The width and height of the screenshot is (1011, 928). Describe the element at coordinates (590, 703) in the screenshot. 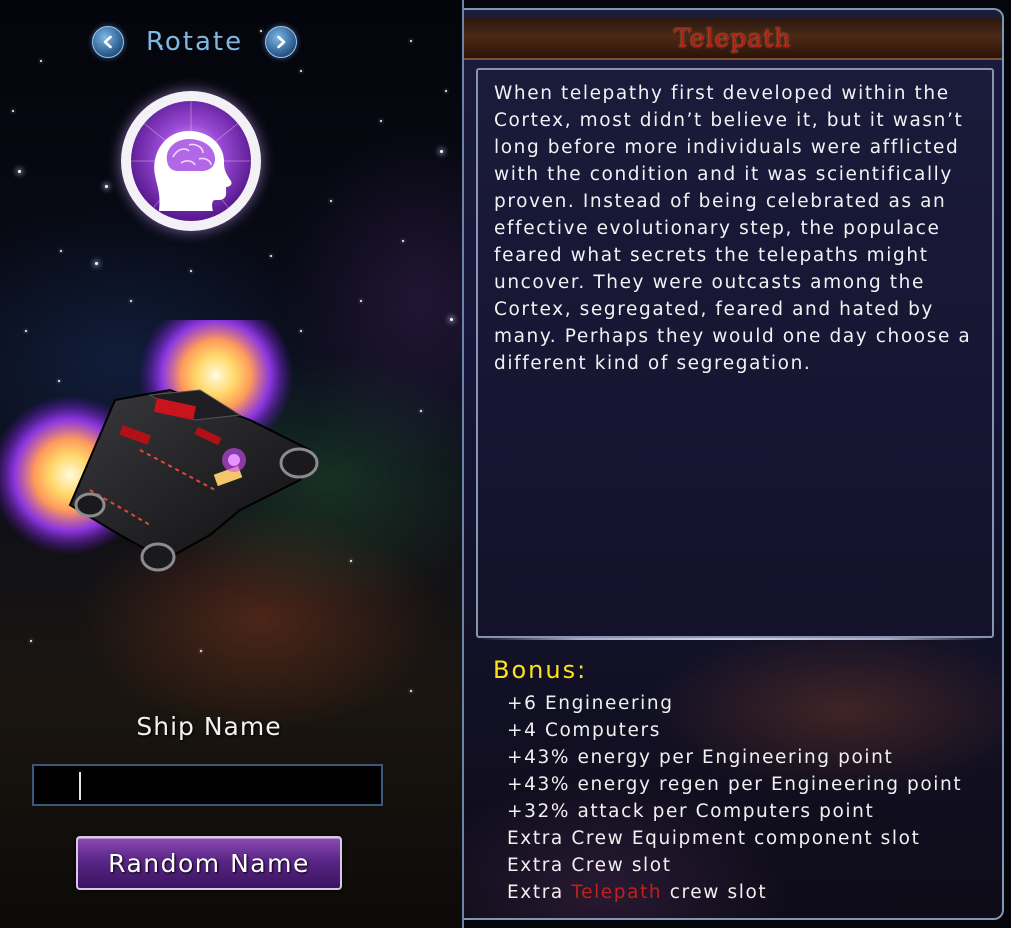

I see `bonus-item: +6 Engineering` at that location.